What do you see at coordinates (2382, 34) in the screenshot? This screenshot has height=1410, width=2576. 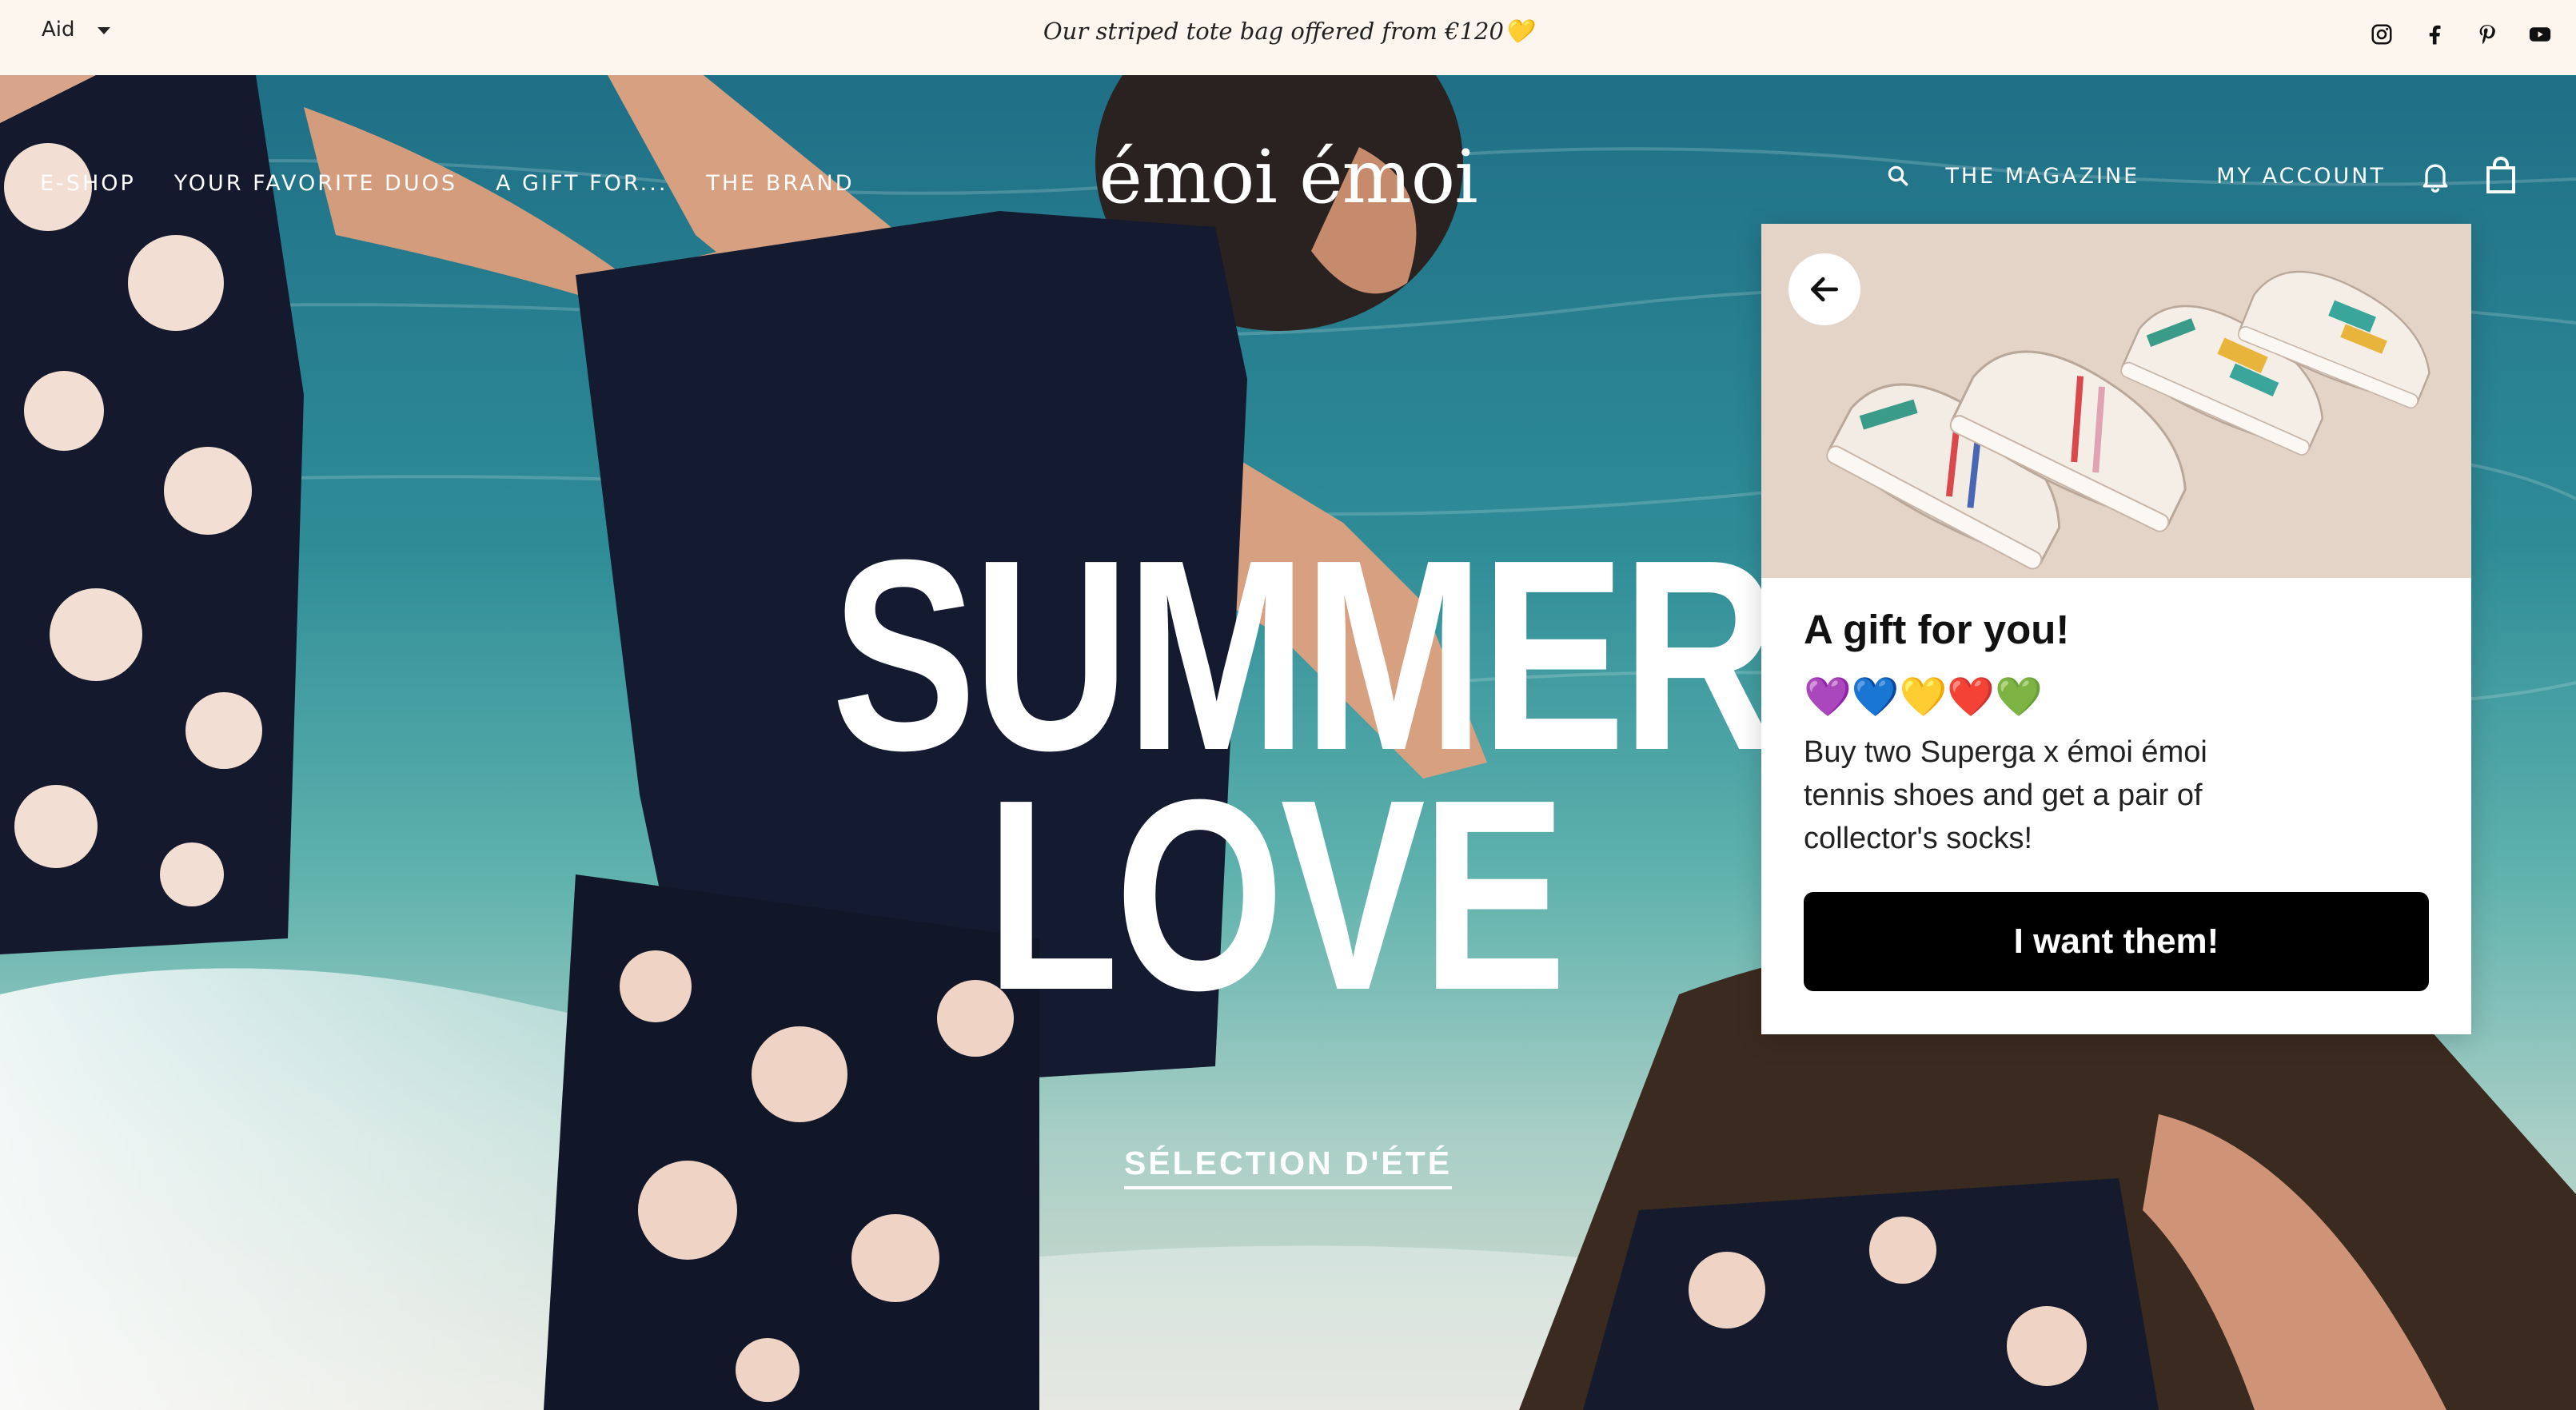 I see `instagram-icon` at bounding box center [2382, 34].